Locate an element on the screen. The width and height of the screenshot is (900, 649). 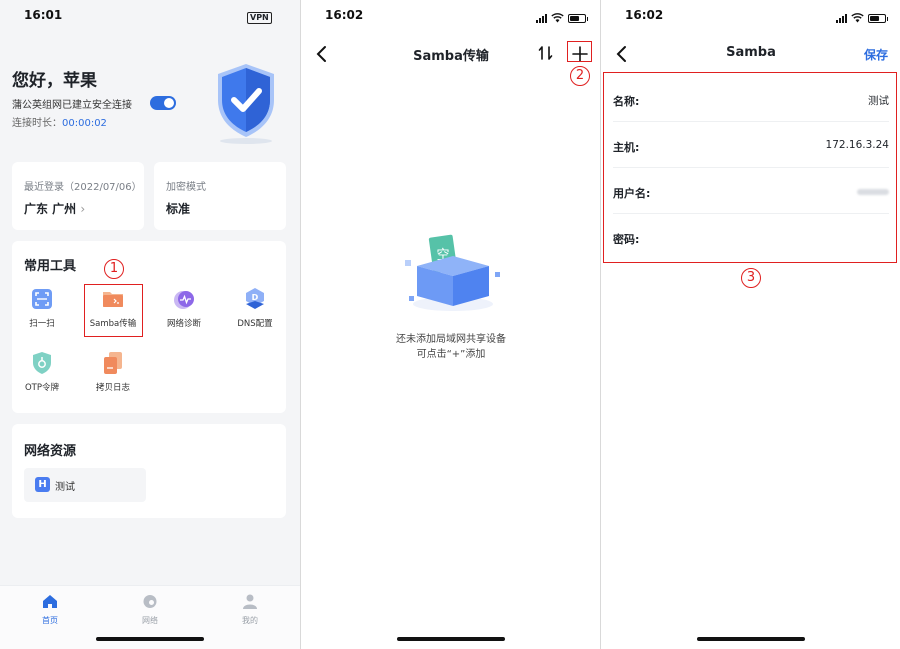
dns-config-icon: D is located at coordinates (255, 298).